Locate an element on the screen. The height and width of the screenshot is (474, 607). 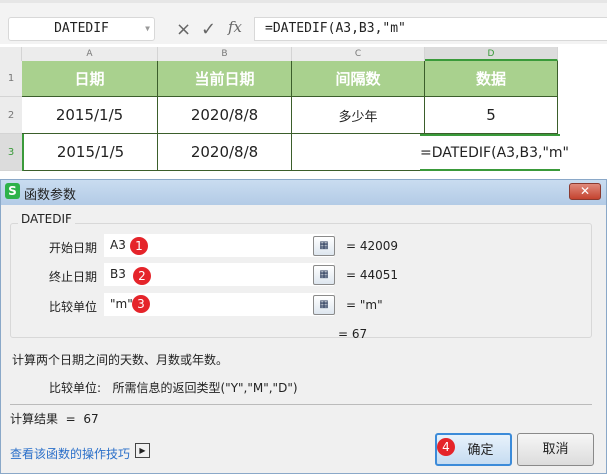
arg-result-end-date: = 44051 is located at coordinates (372, 275).